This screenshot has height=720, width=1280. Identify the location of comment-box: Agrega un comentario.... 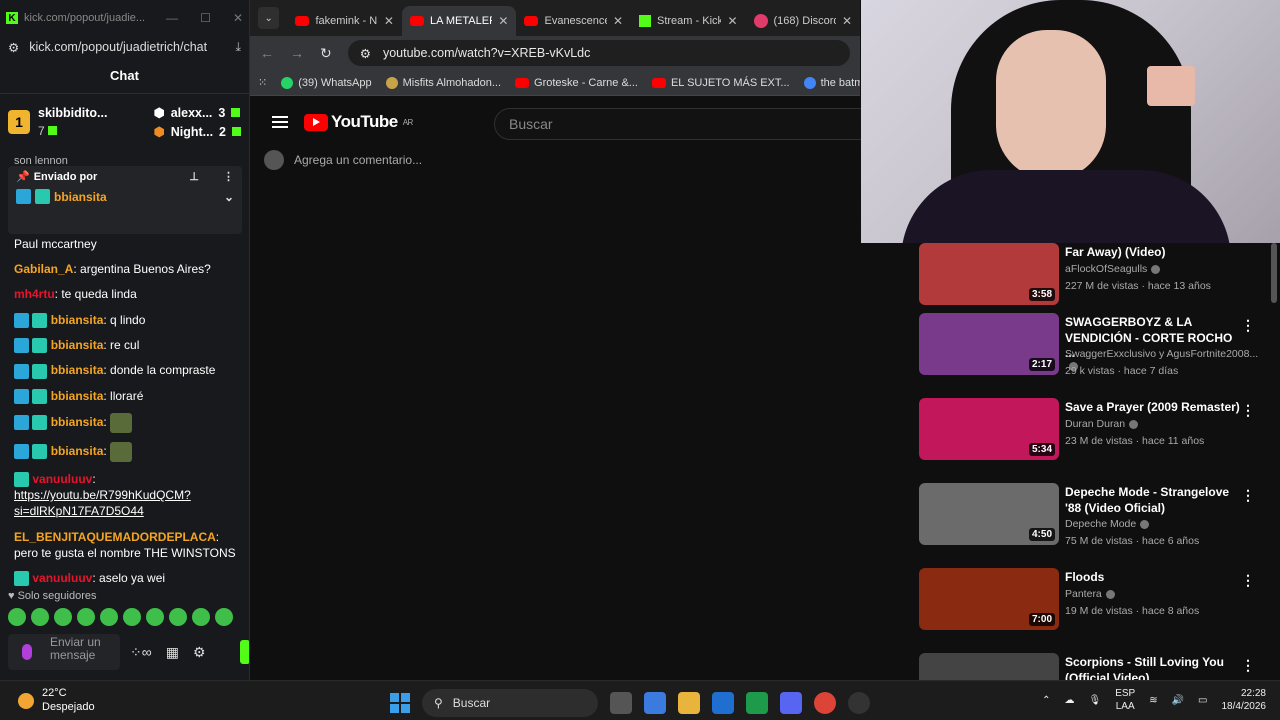
(555, 160).